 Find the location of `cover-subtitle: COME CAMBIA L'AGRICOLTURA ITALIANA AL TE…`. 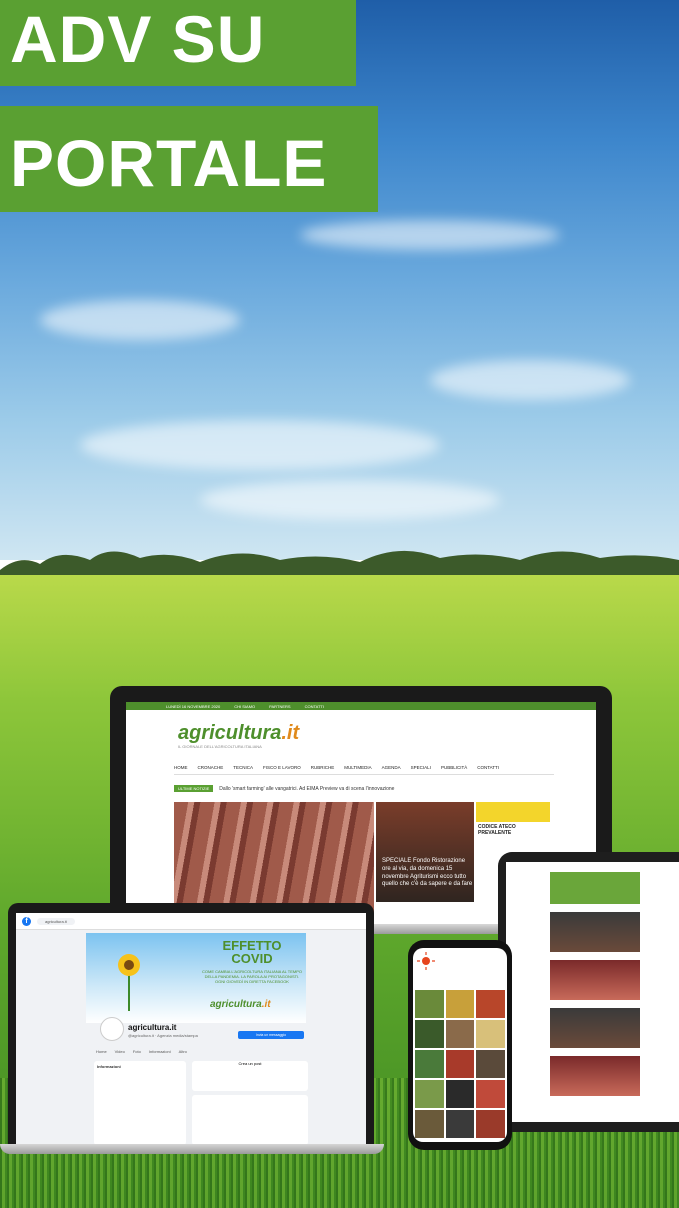

cover-subtitle: COME CAMBIA L'AGRICOLTURA ITALIANA AL TE… is located at coordinates (252, 977).